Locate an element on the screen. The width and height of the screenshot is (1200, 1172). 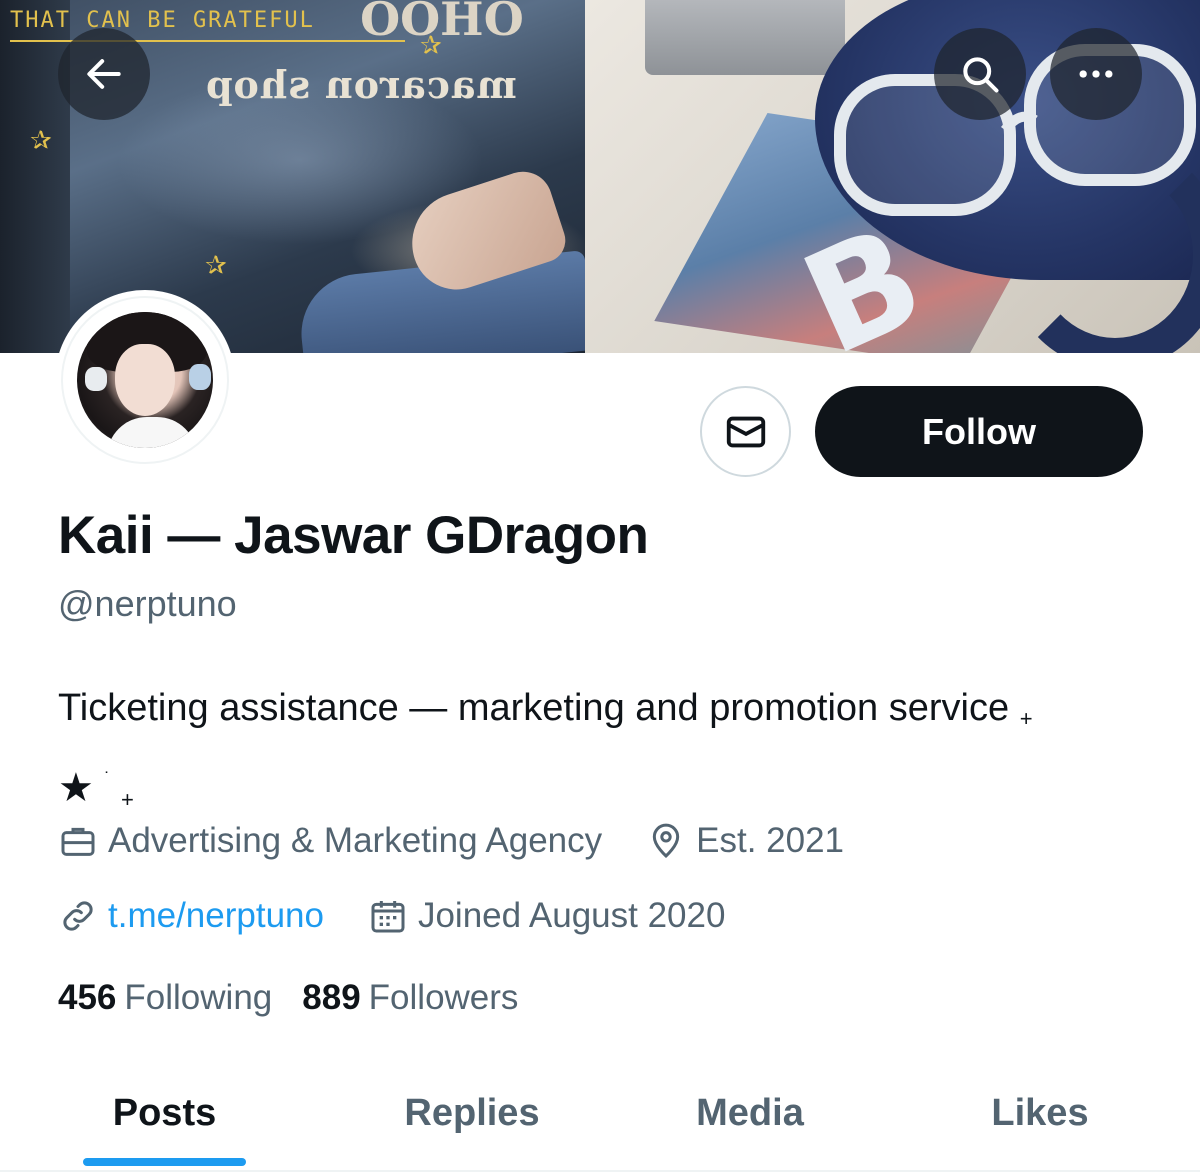
more-button is located at coordinates (1096, 74).